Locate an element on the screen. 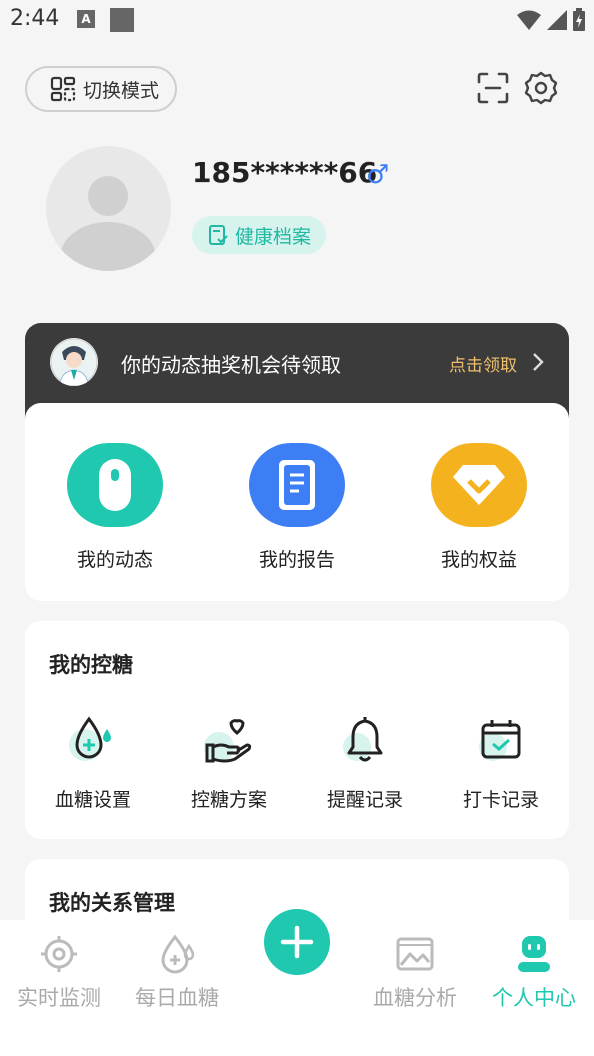 This screenshot has height=1056, width=594. drop-plus-tab-icon is located at coordinates (178, 954).